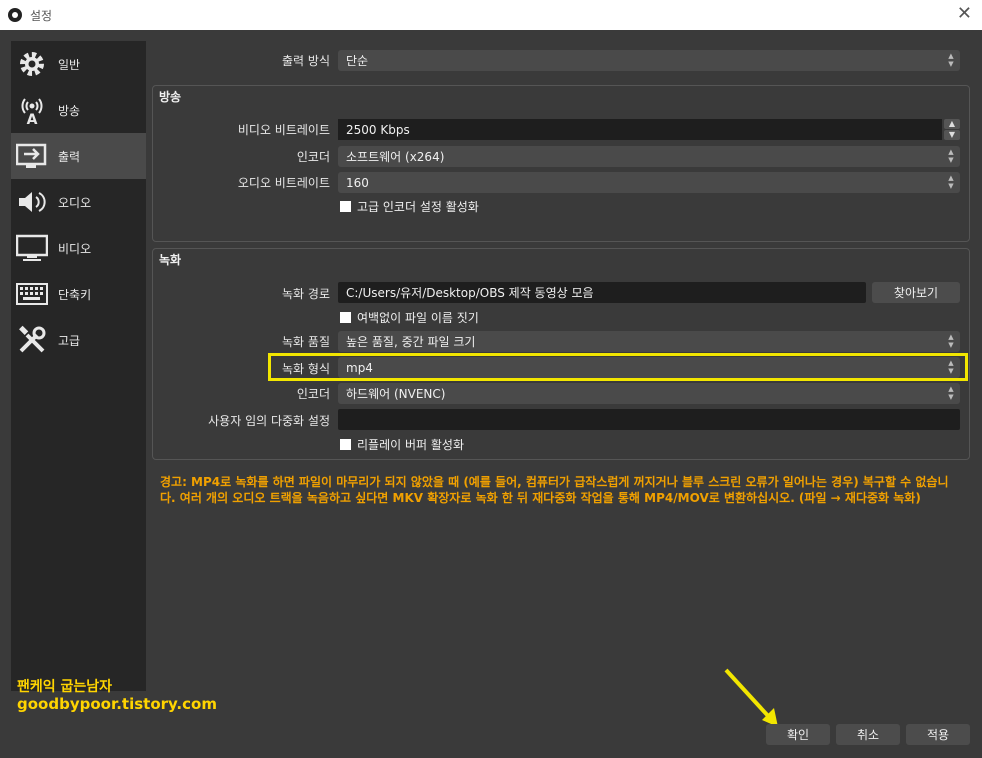 The height and width of the screenshot is (758, 982). I want to click on broadcast-icon: A, so click(32, 110).